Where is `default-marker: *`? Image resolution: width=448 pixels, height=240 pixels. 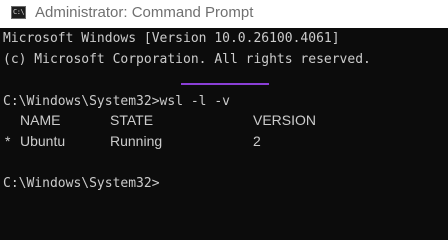 default-marker: * is located at coordinates (8, 141).